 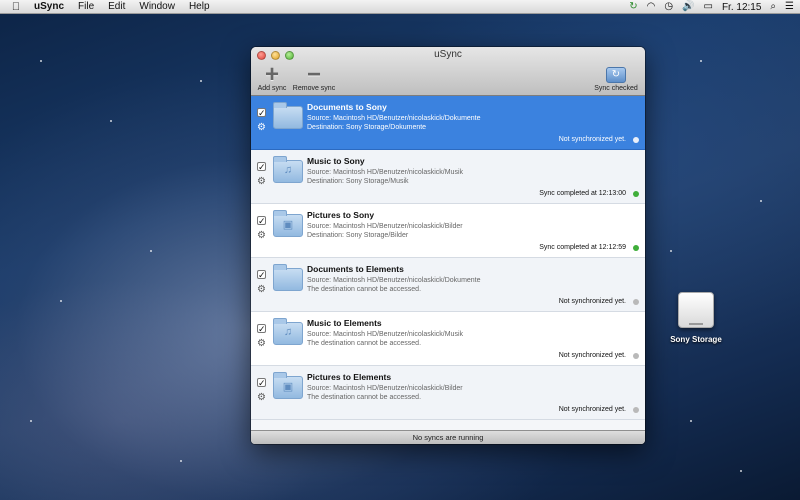 What do you see at coordinates (688, 7) in the screenshot?
I see `volume-icon: 🔊` at bounding box center [688, 7].